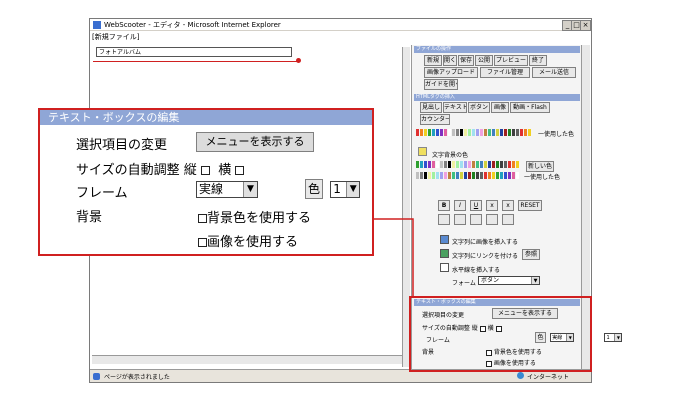 Image resolution: width=680 pixels, height=400 pixels. What do you see at coordinates (89, 217) in the screenshot?
I see `bg-label: 背景` at bounding box center [89, 217].